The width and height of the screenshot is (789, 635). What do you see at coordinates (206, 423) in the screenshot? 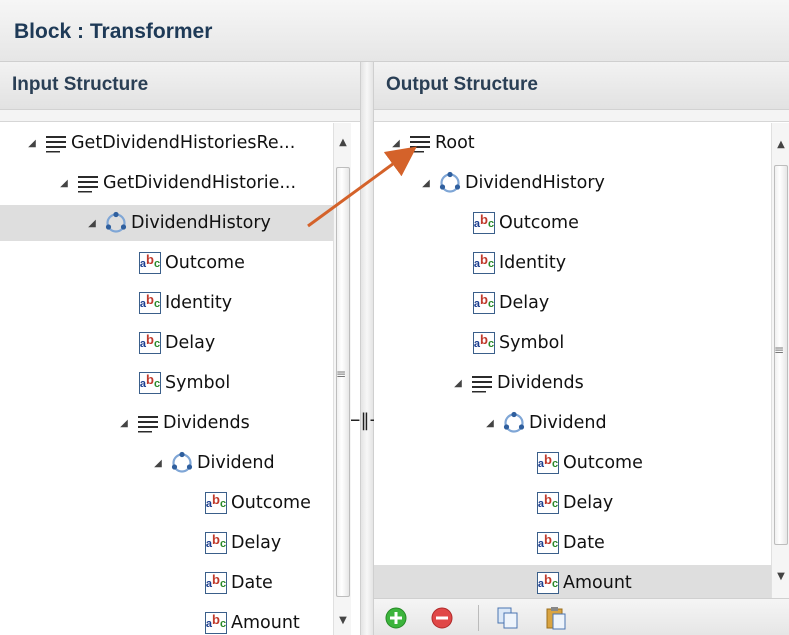
I see `tree-node-label: Dividends` at bounding box center [206, 423].